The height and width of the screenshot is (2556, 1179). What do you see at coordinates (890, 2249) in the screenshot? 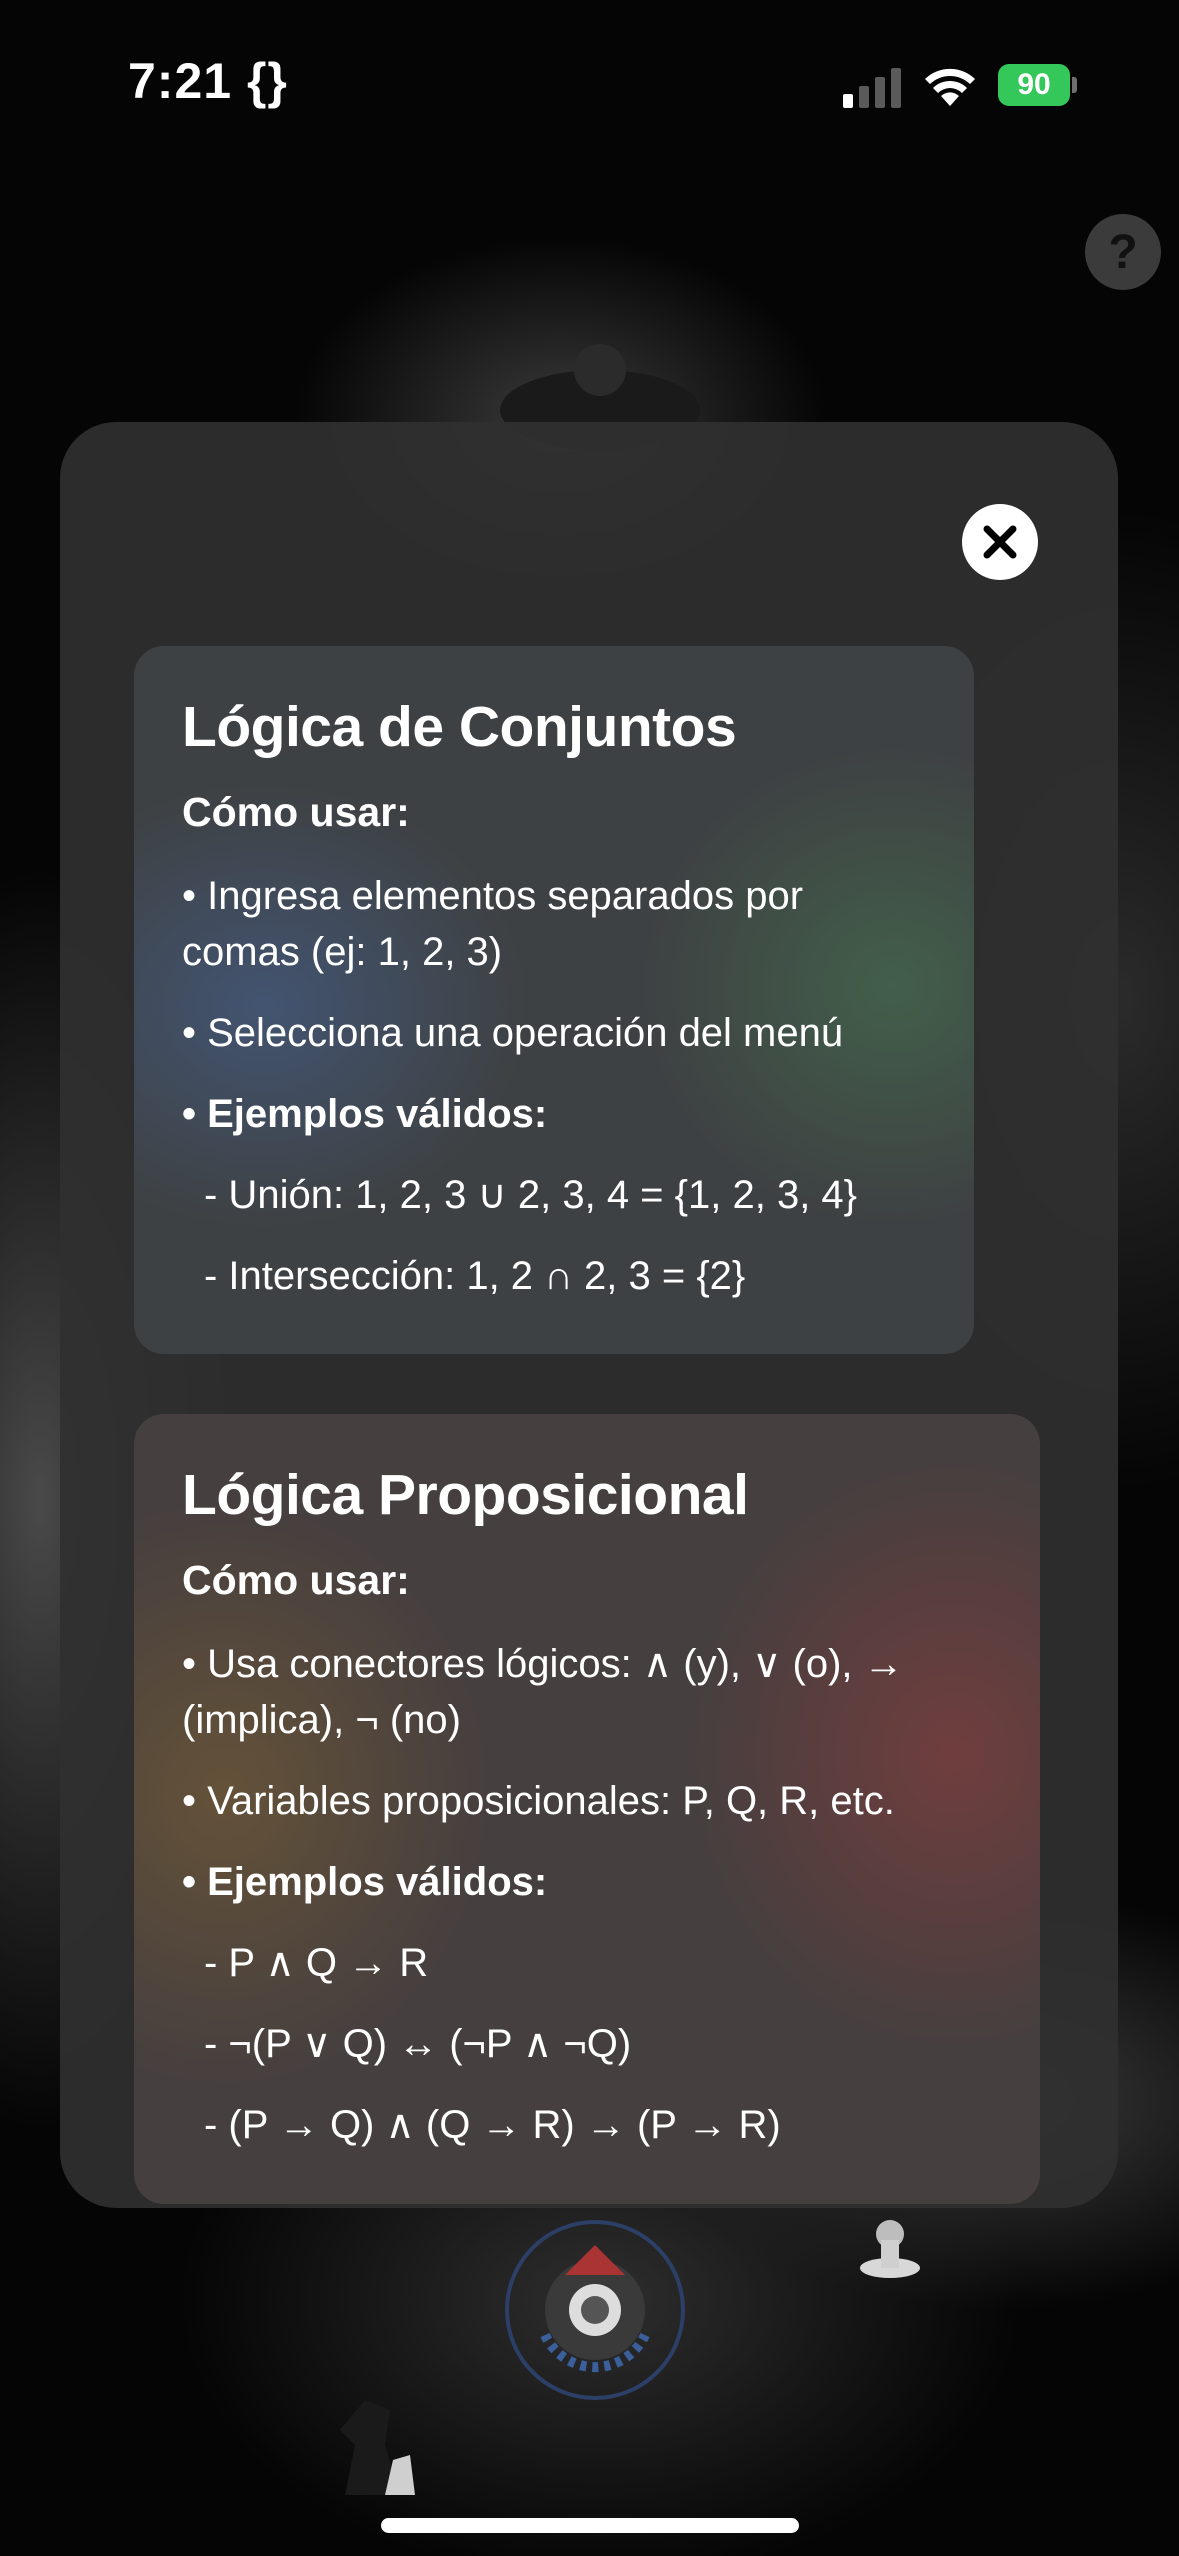
I see `chess-piece-small-icon` at bounding box center [890, 2249].